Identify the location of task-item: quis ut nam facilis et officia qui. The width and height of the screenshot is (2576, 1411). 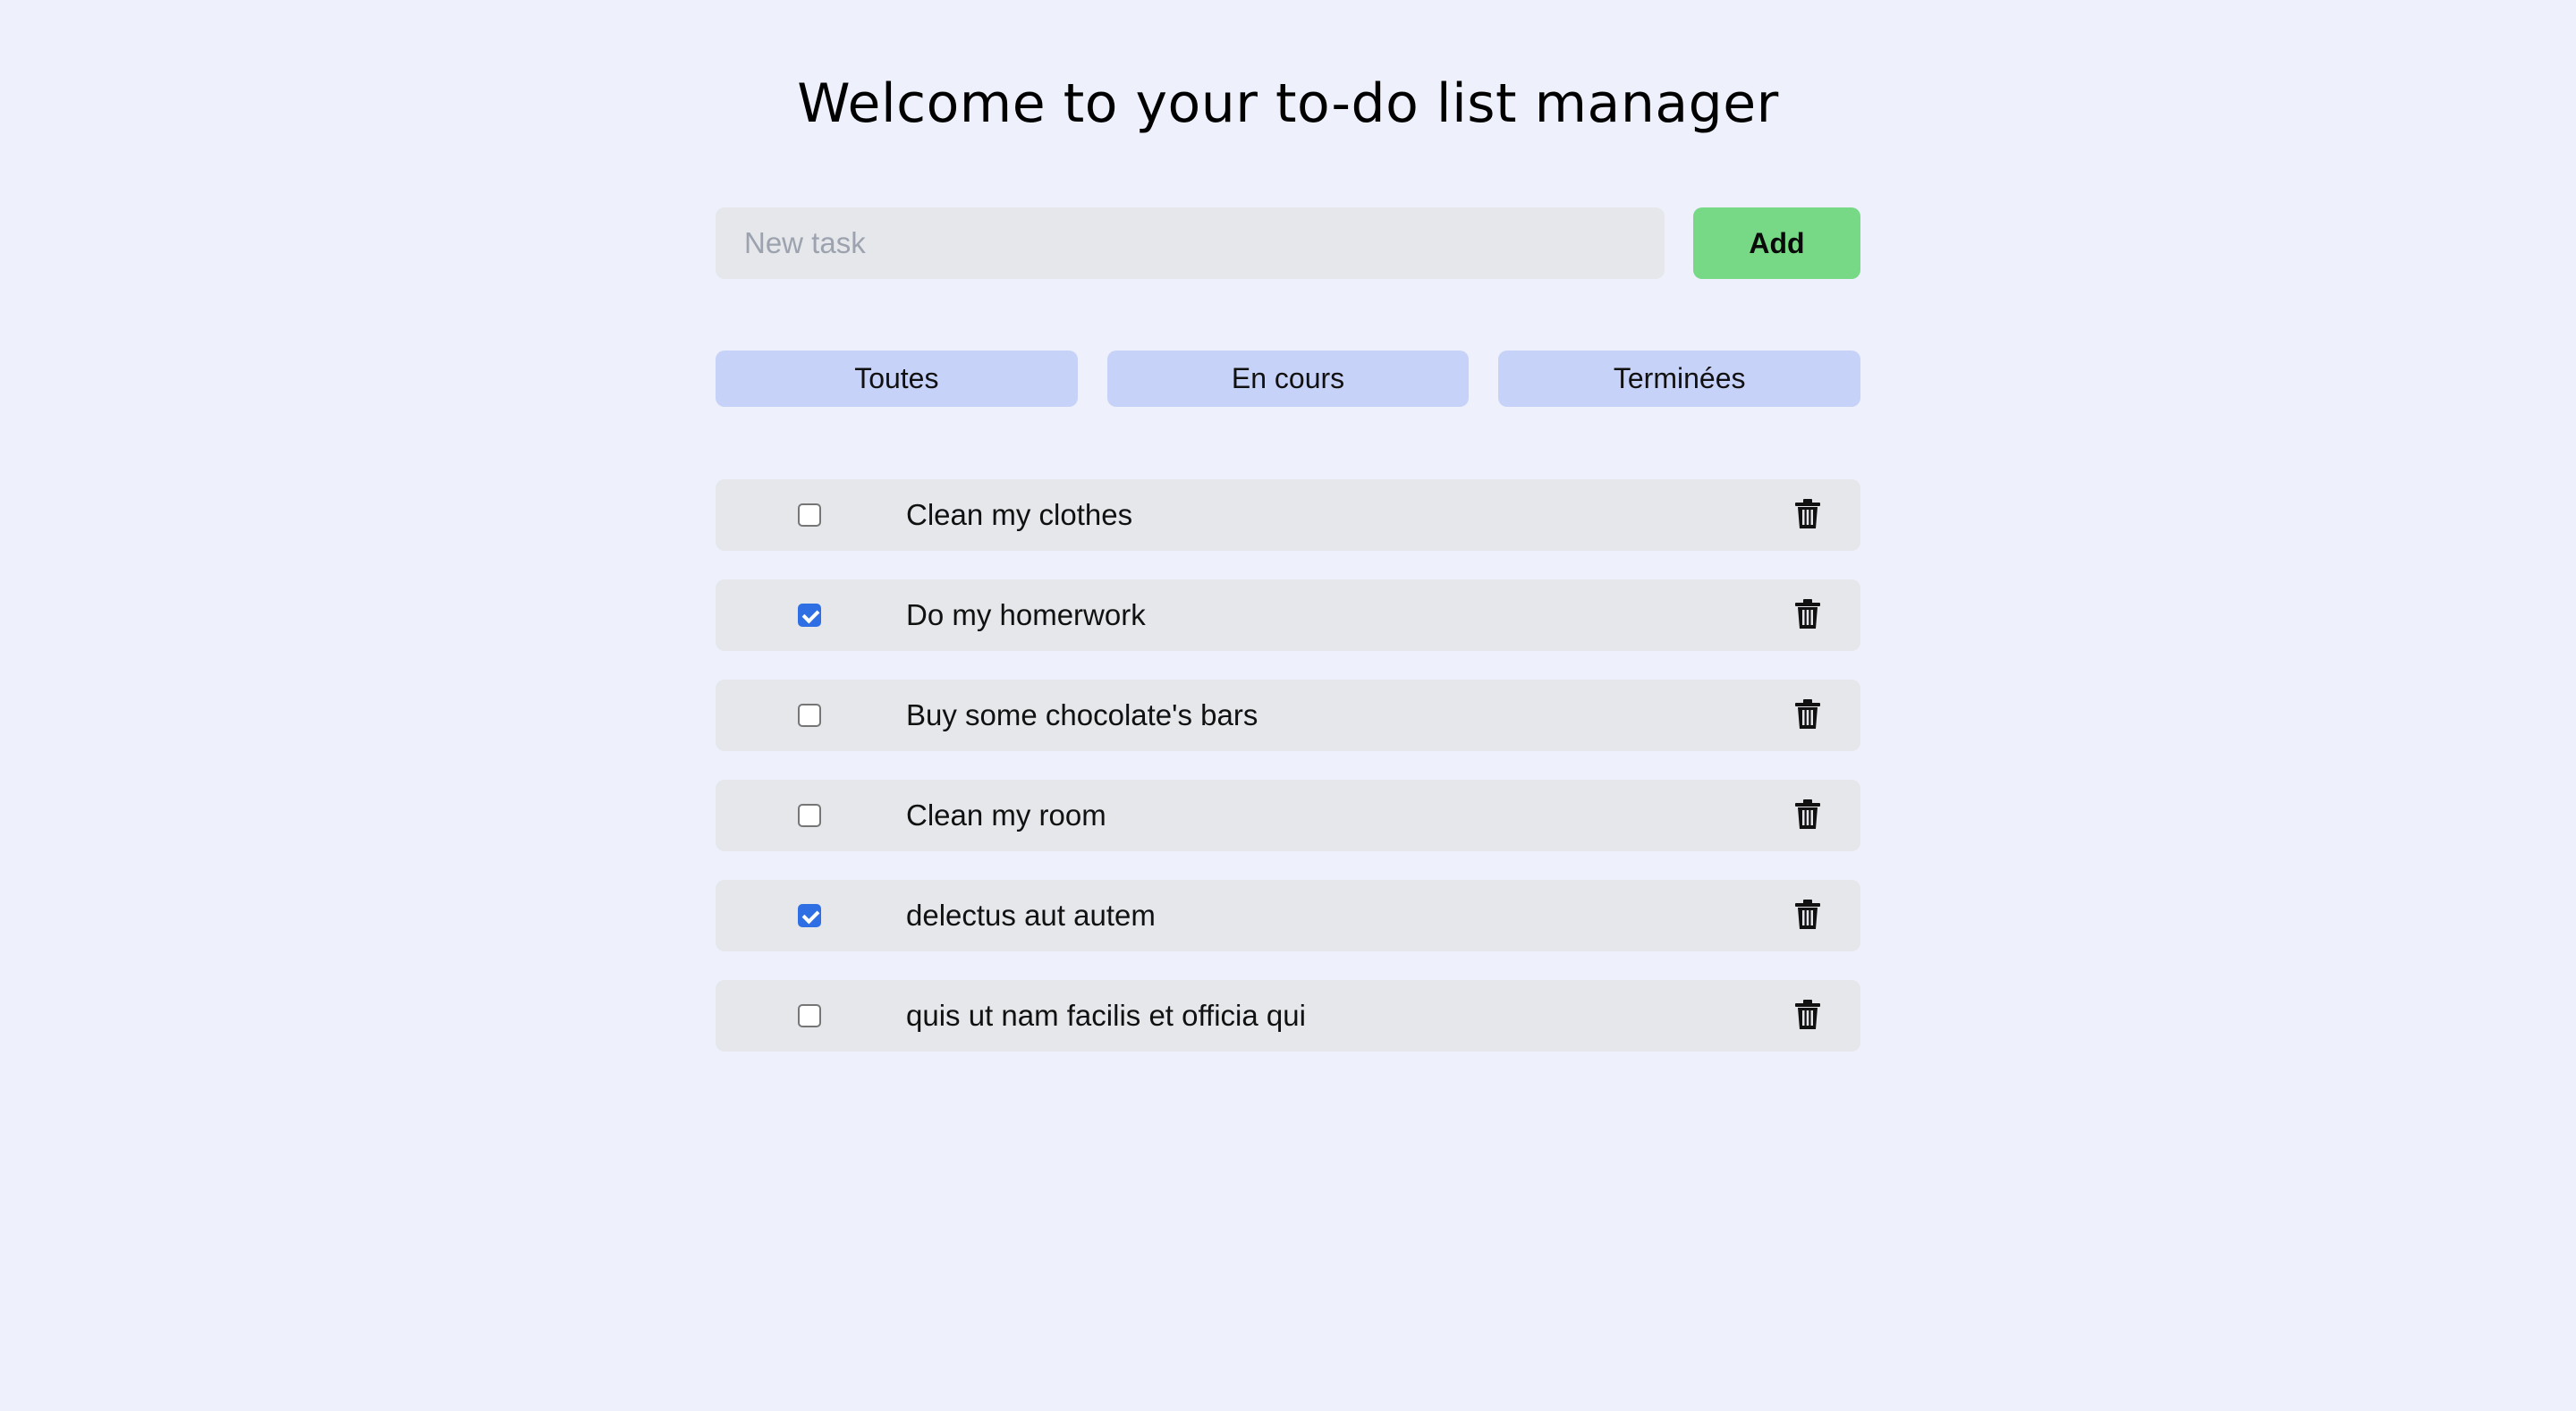
(1288, 1016).